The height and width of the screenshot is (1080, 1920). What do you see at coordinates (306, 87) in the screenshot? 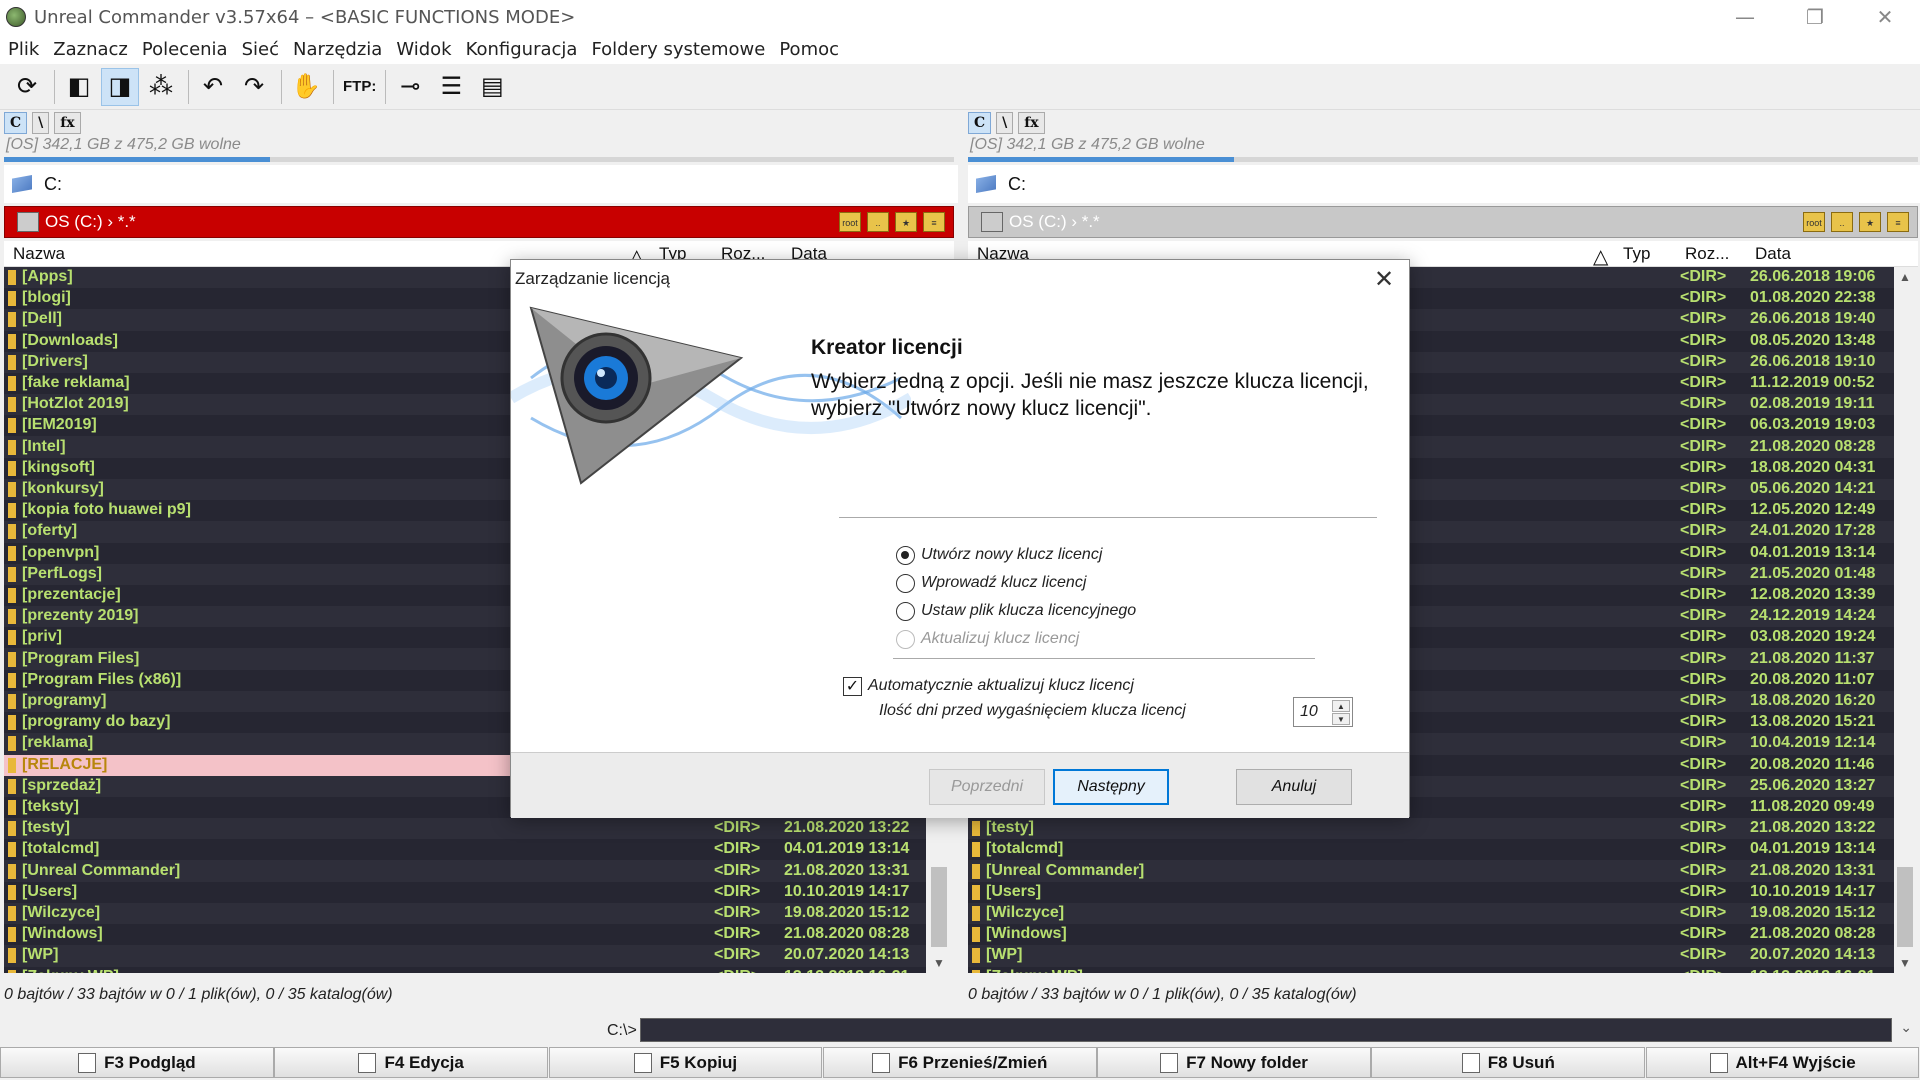
I see `pack-icon: ✋` at bounding box center [306, 87].